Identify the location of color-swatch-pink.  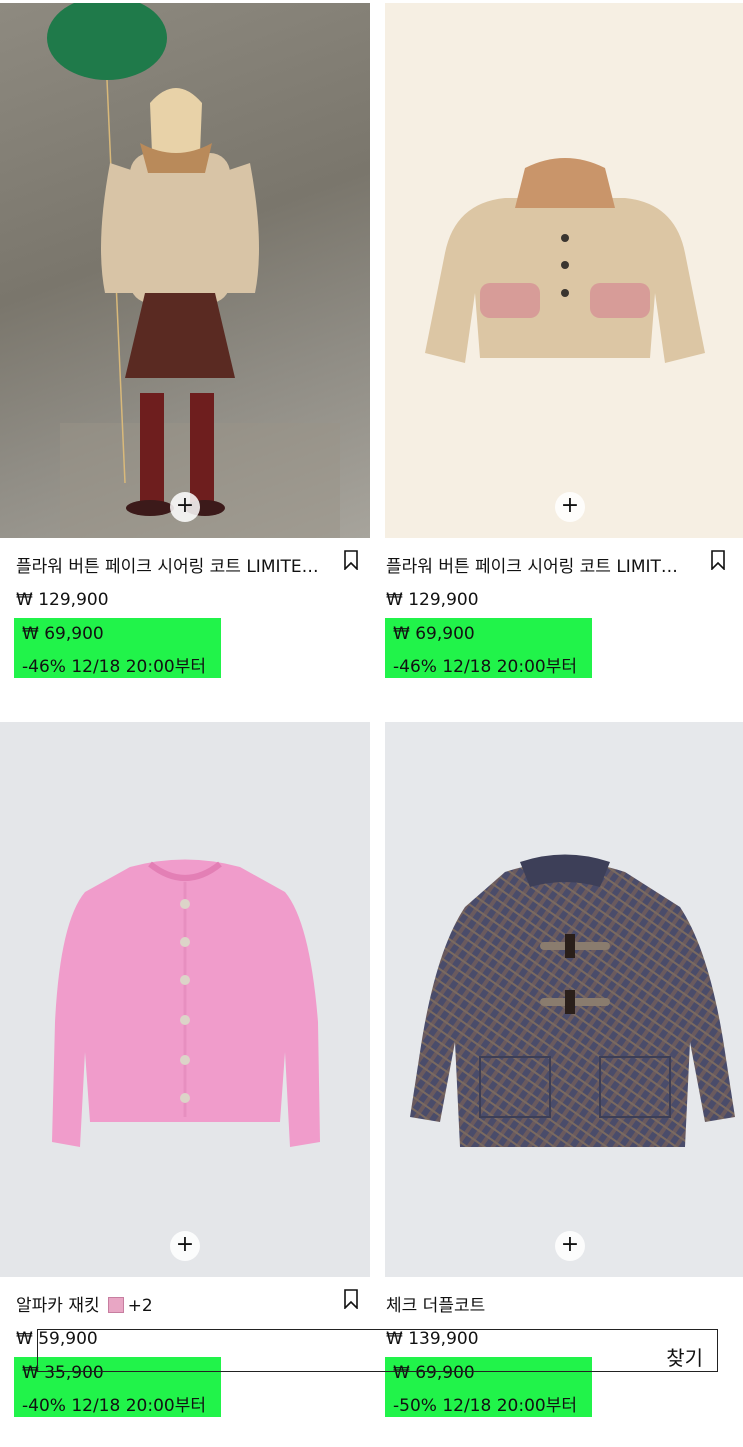
(115, 1305).